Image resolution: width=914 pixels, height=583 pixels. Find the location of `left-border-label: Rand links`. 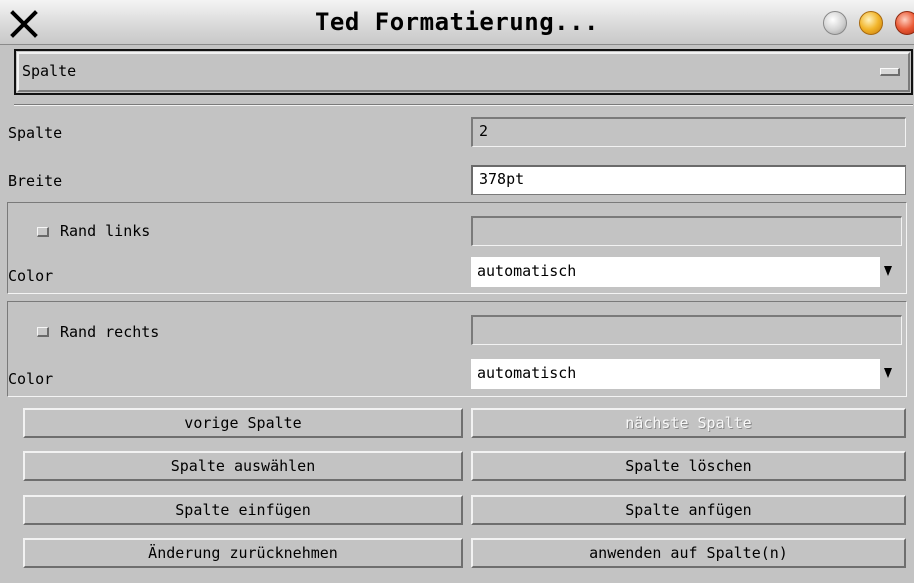

left-border-label: Rand links is located at coordinates (105, 231).